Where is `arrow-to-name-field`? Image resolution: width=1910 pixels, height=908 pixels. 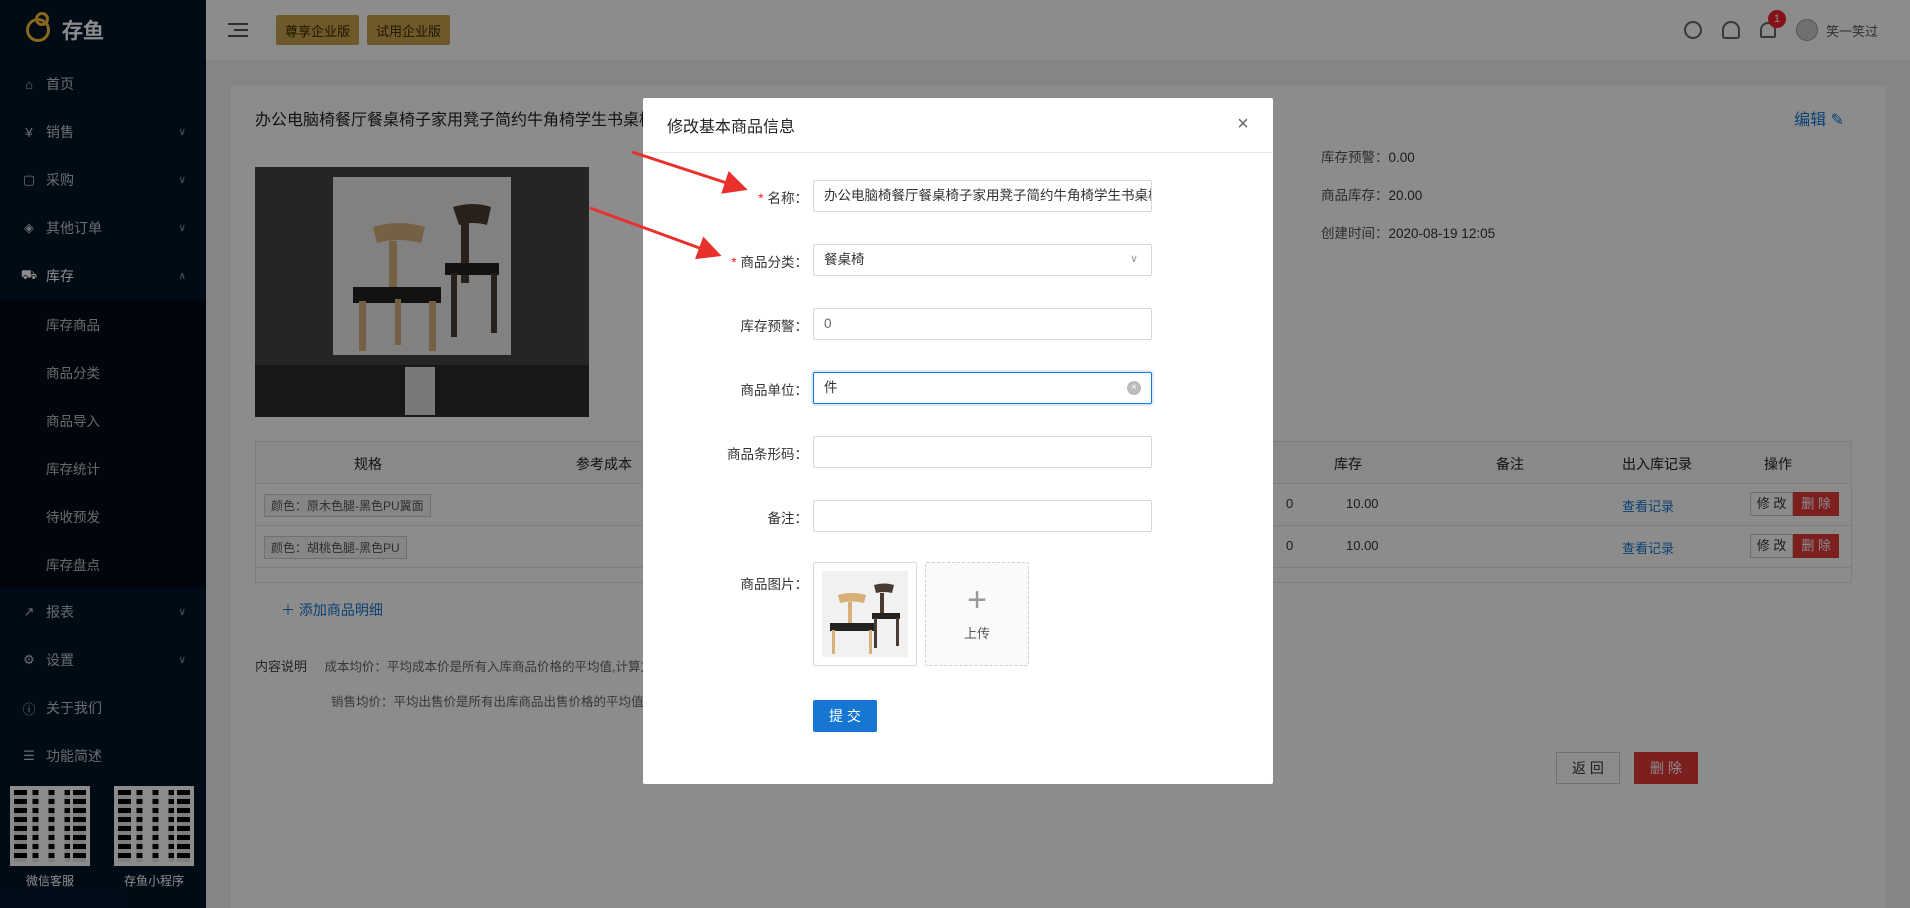
arrow-to-name-field is located at coordinates (689, 172).